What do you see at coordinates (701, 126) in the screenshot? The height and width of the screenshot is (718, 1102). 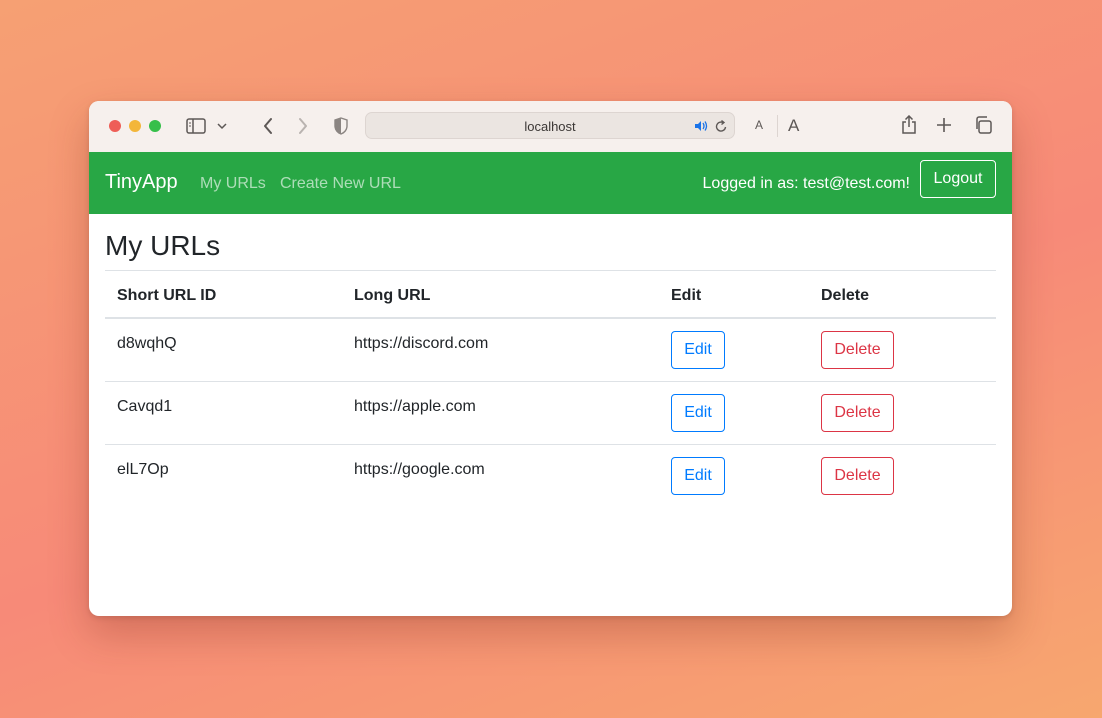 I see `speaker-icon` at bounding box center [701, 126].